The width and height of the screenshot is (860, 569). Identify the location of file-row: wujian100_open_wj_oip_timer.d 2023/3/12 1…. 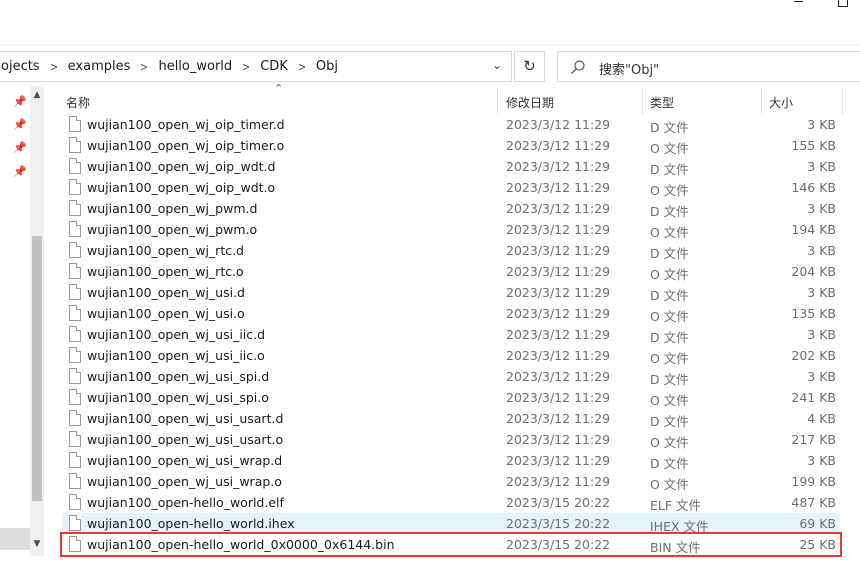
(451, 124).